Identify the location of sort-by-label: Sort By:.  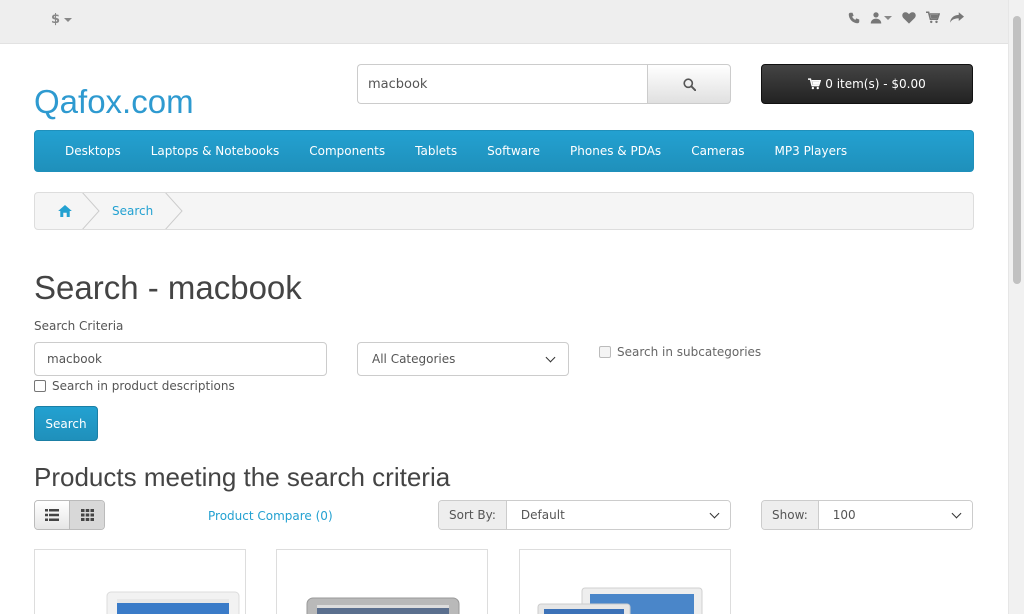
(473, 515).